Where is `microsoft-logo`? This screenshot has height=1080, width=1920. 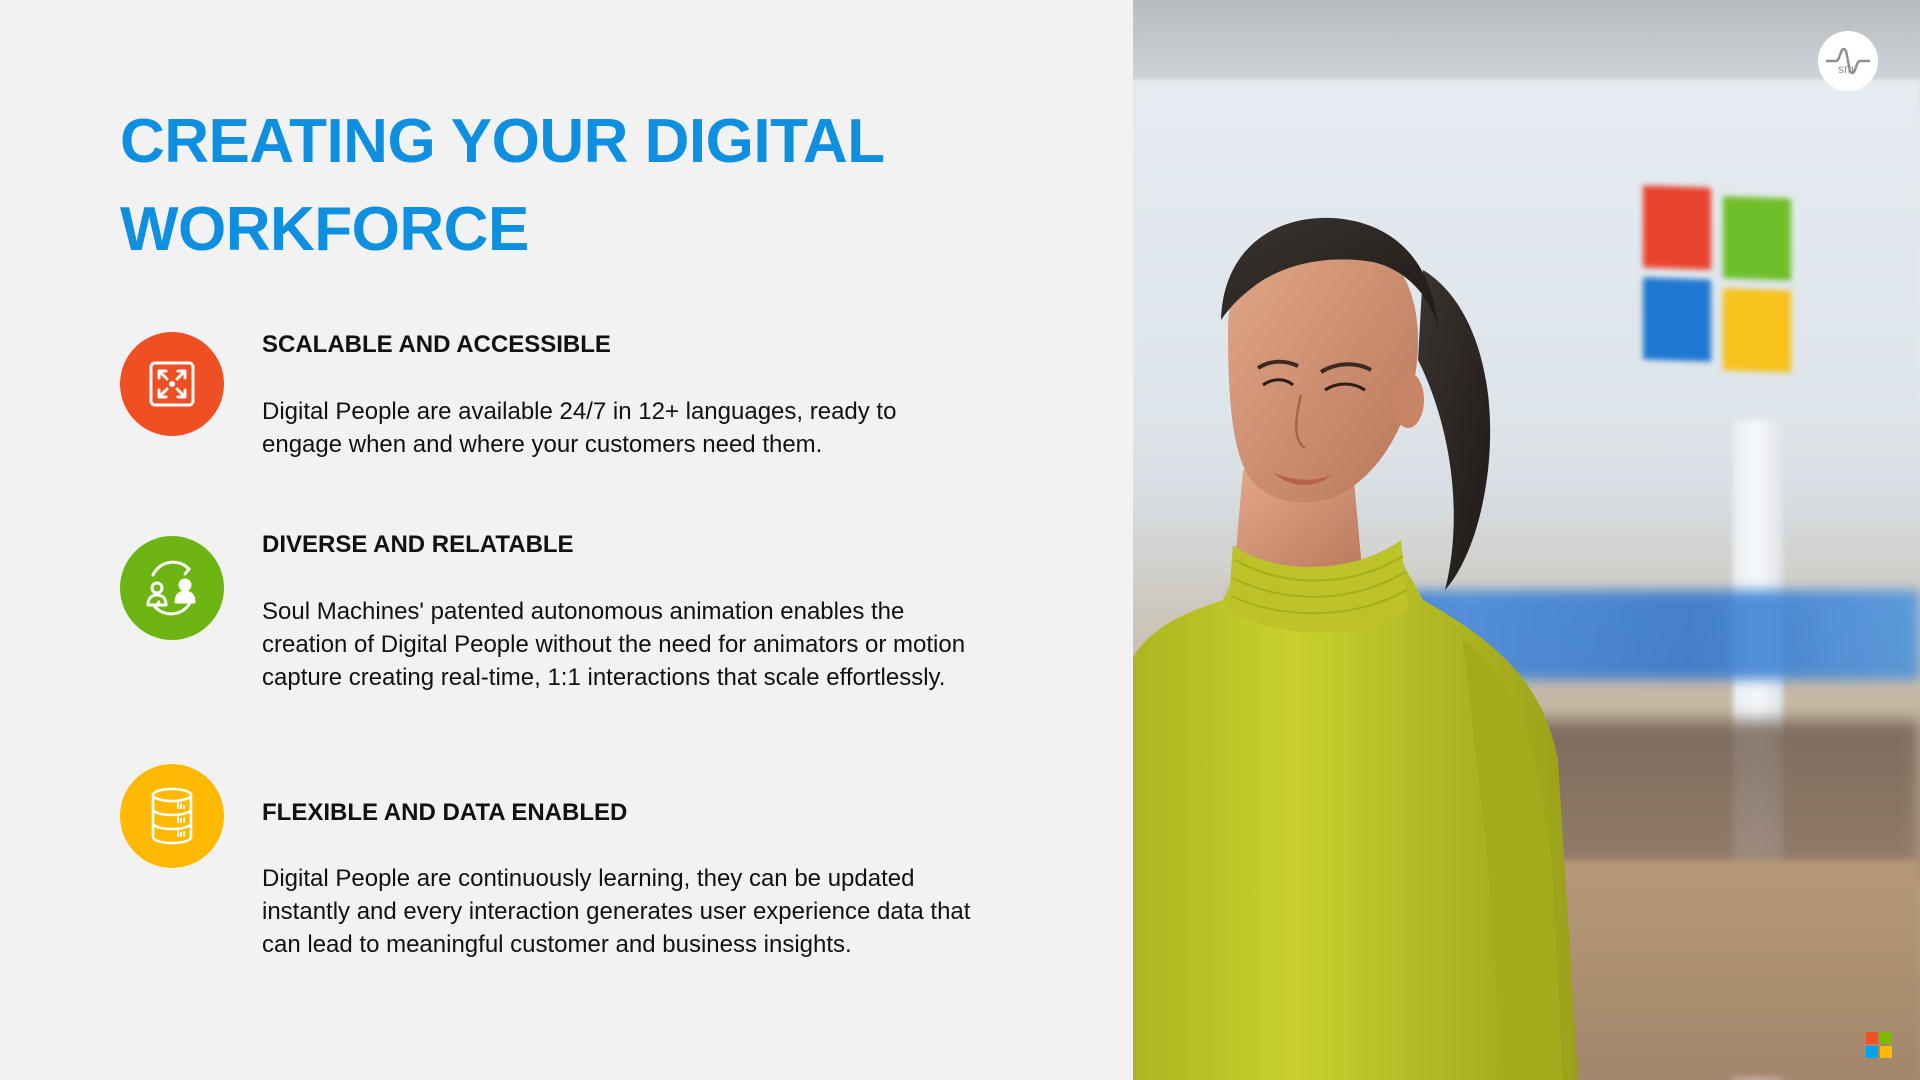 microsoft-logo is located at coordinates (1879, 1045).